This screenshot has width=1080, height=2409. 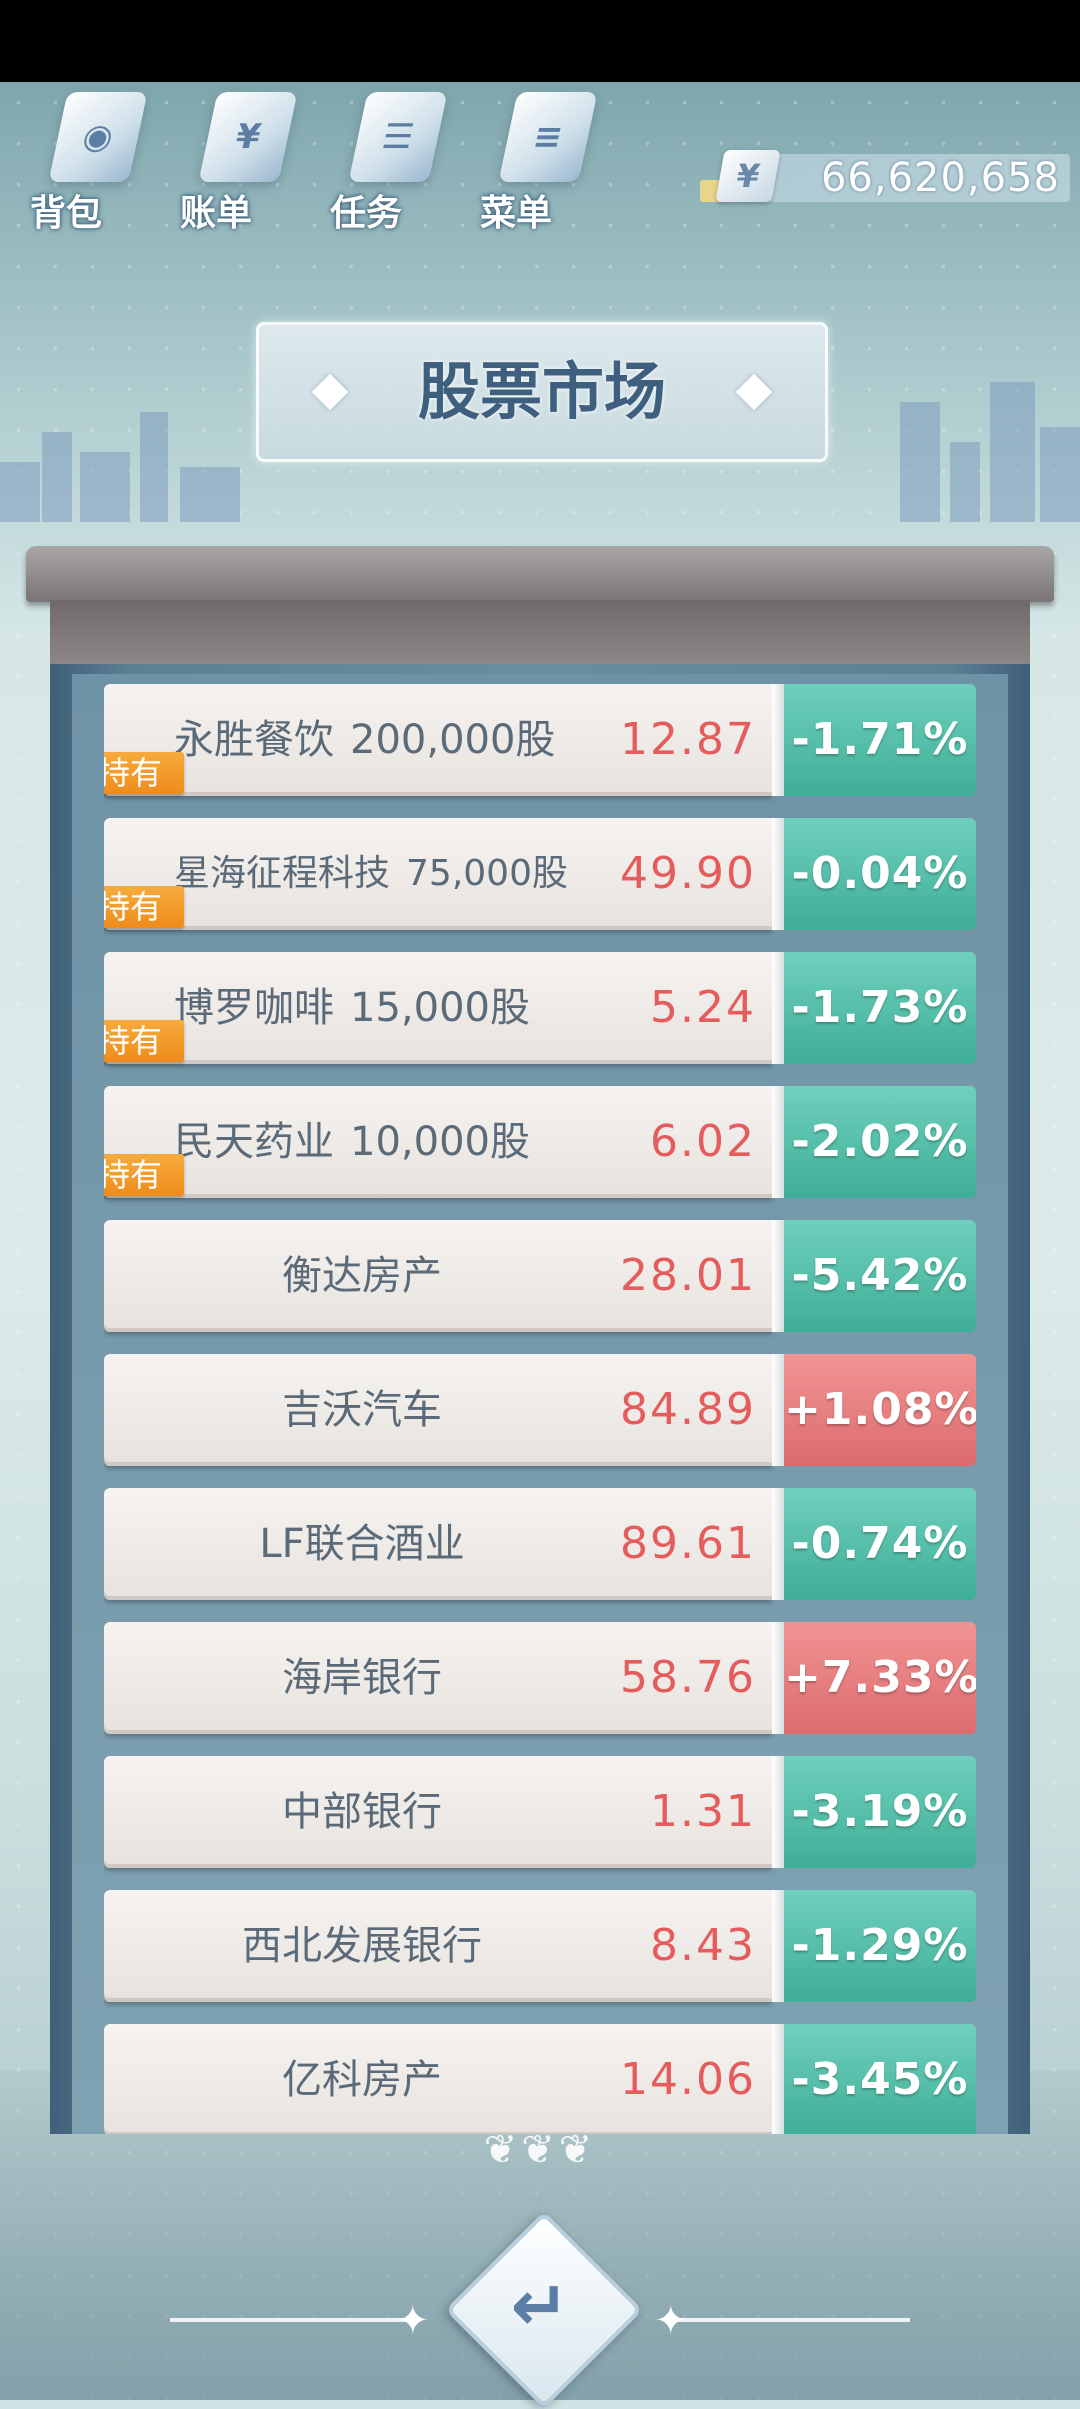 What do you see at coordinates (880, 1678) in the screenshot?
I see `stock-change: +7.33%` at bounding box center [880, 1678].